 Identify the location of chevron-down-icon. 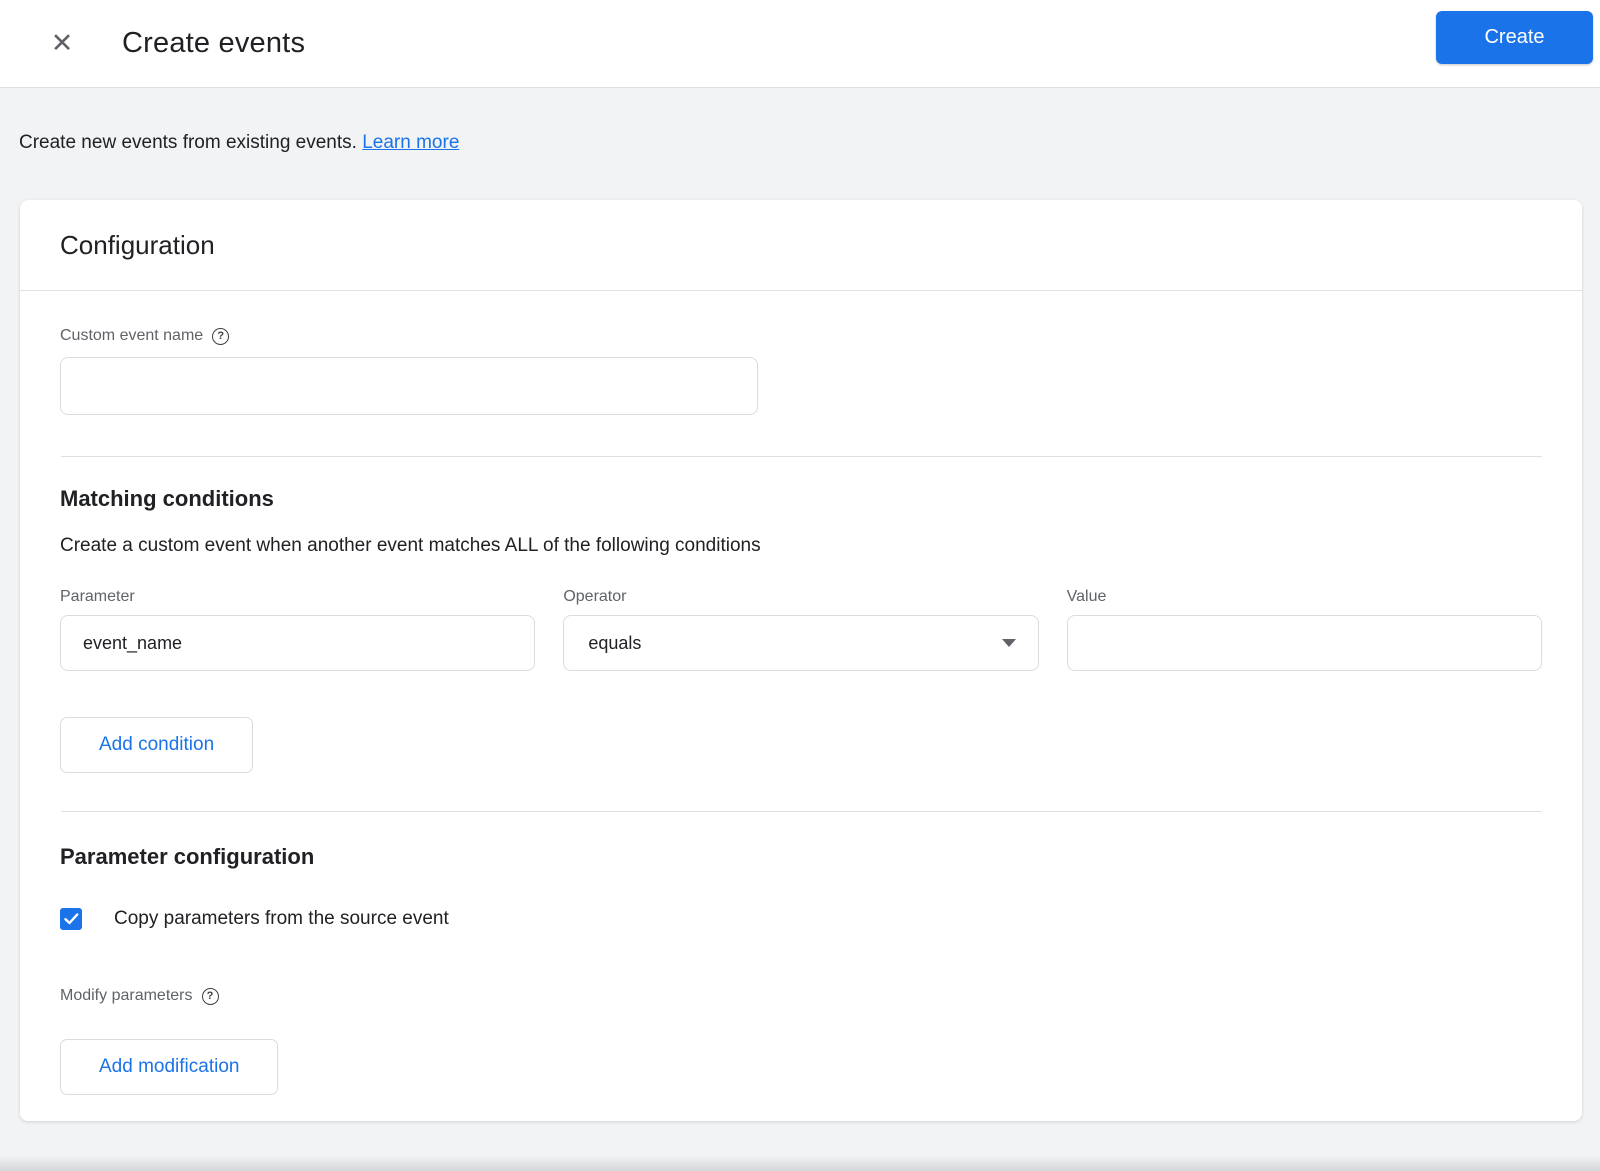
(1008, 643).